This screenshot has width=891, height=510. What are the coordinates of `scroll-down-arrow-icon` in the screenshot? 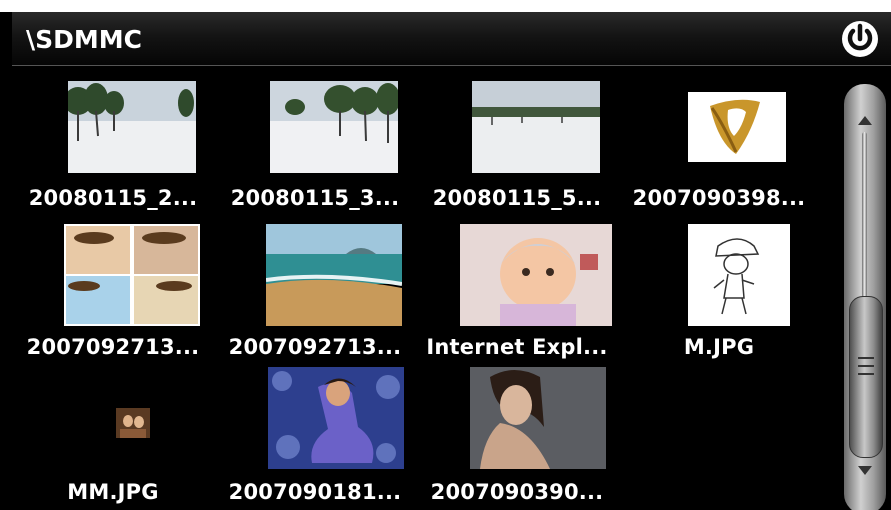 It's located at (865, 470).